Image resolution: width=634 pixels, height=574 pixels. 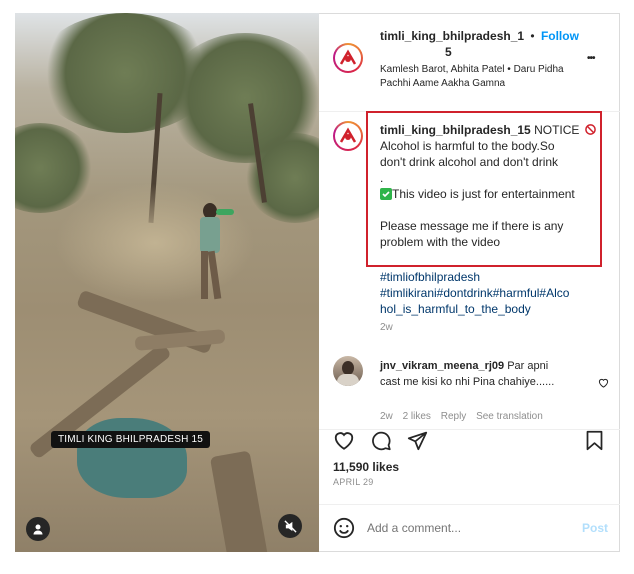 What do you see at coordinates (594, 440) in the screenshot?
I see `bookmark-icon` at bounding box center [594, 440].